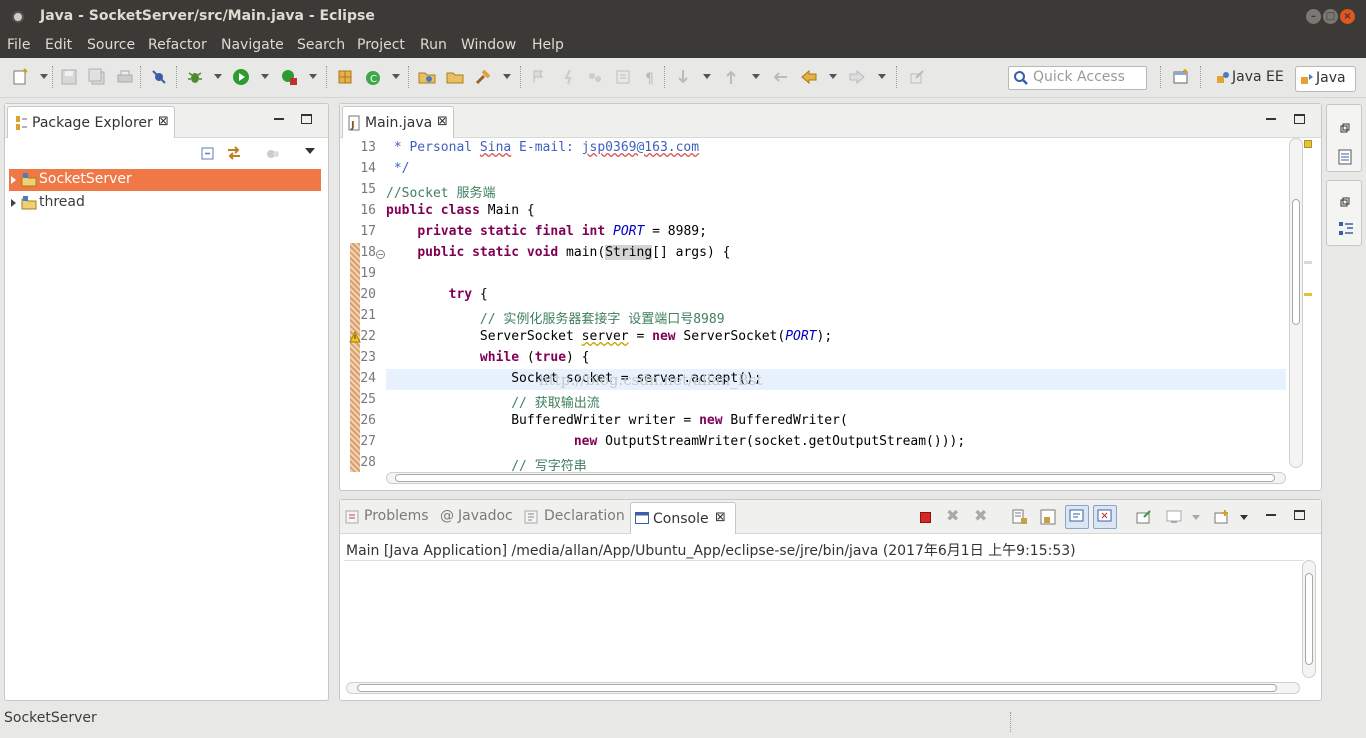 The width and height of the screenshot is (1366, 738). I want to click on console-horizontal-scrollbar, so click(823, 688).